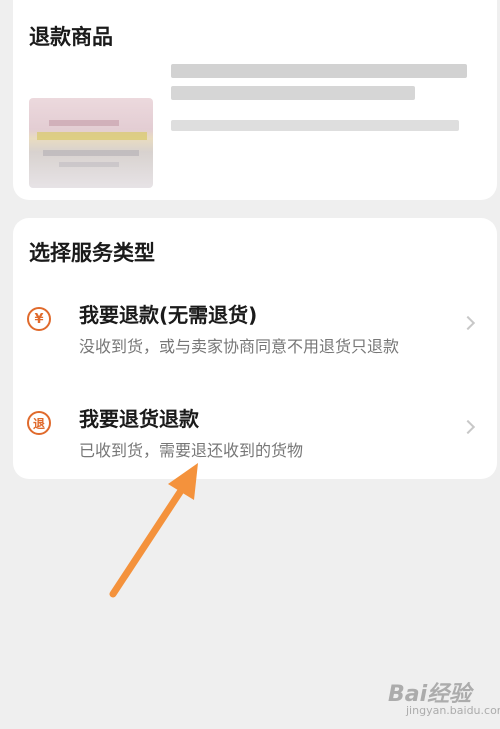 Image resolution: width=500 pixels, height=729 pixels. I want to click on watermark-url: jingyan.baidu.com, so click(453, 710).